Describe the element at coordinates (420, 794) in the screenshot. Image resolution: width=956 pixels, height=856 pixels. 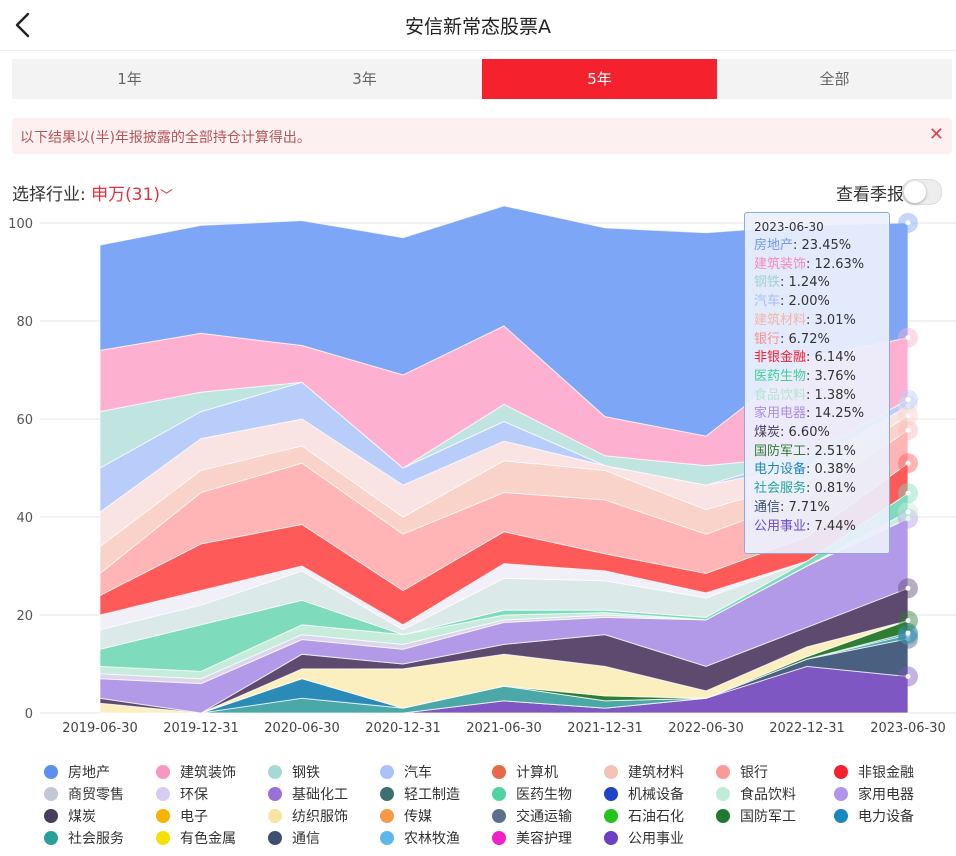
I see `legend-item: 轻工制造` at that location.